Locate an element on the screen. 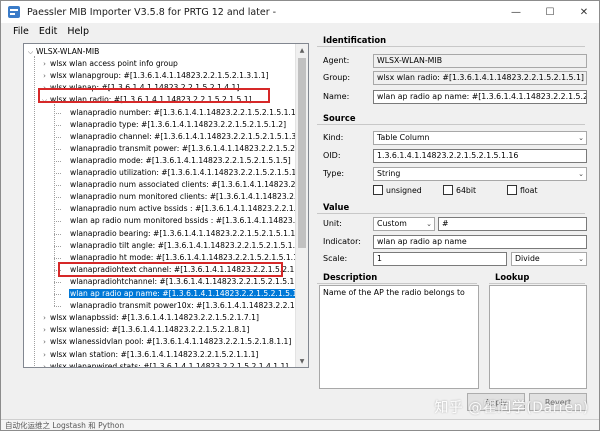 The image size is (600, 431). value-title: Value is located at coordinates (451, 208).